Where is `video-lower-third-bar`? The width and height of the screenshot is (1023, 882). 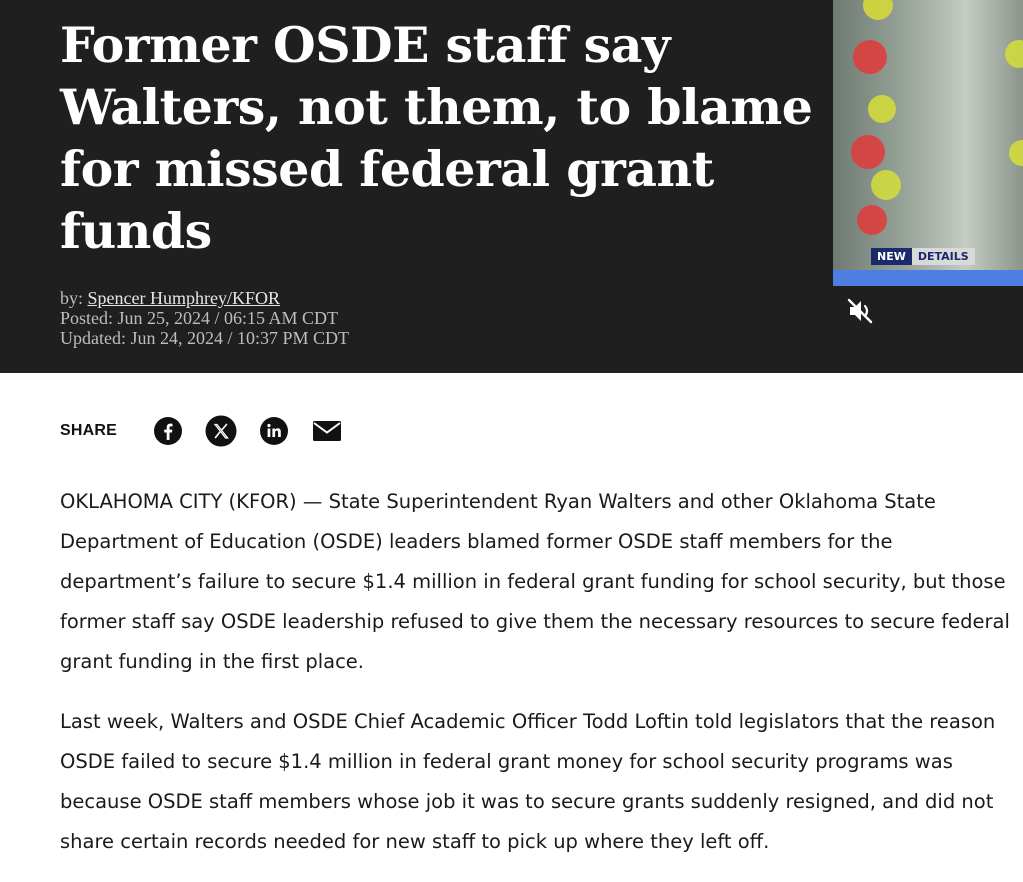
video-lower-third-bar is located at coordinates (928, 278).